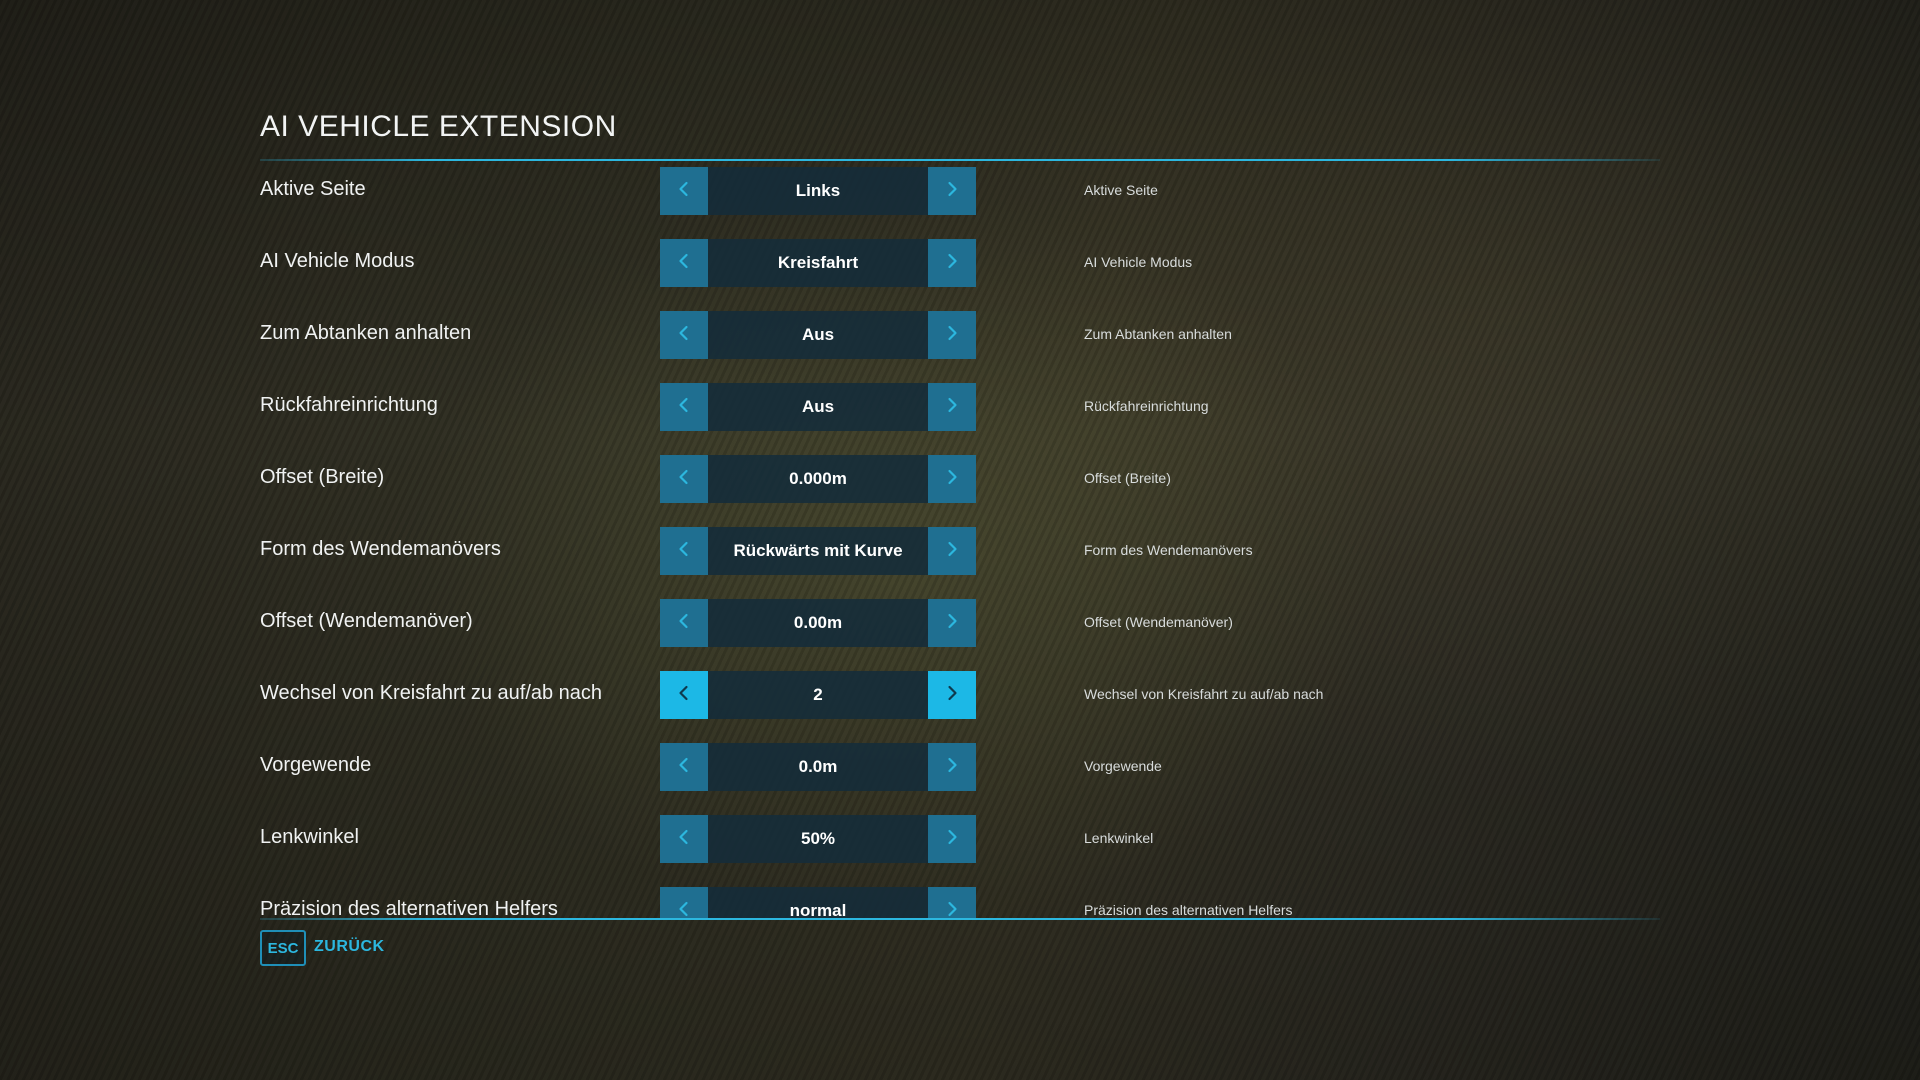  I want to click on setting-label: AI Vehicle Modus, so click(337, 261).